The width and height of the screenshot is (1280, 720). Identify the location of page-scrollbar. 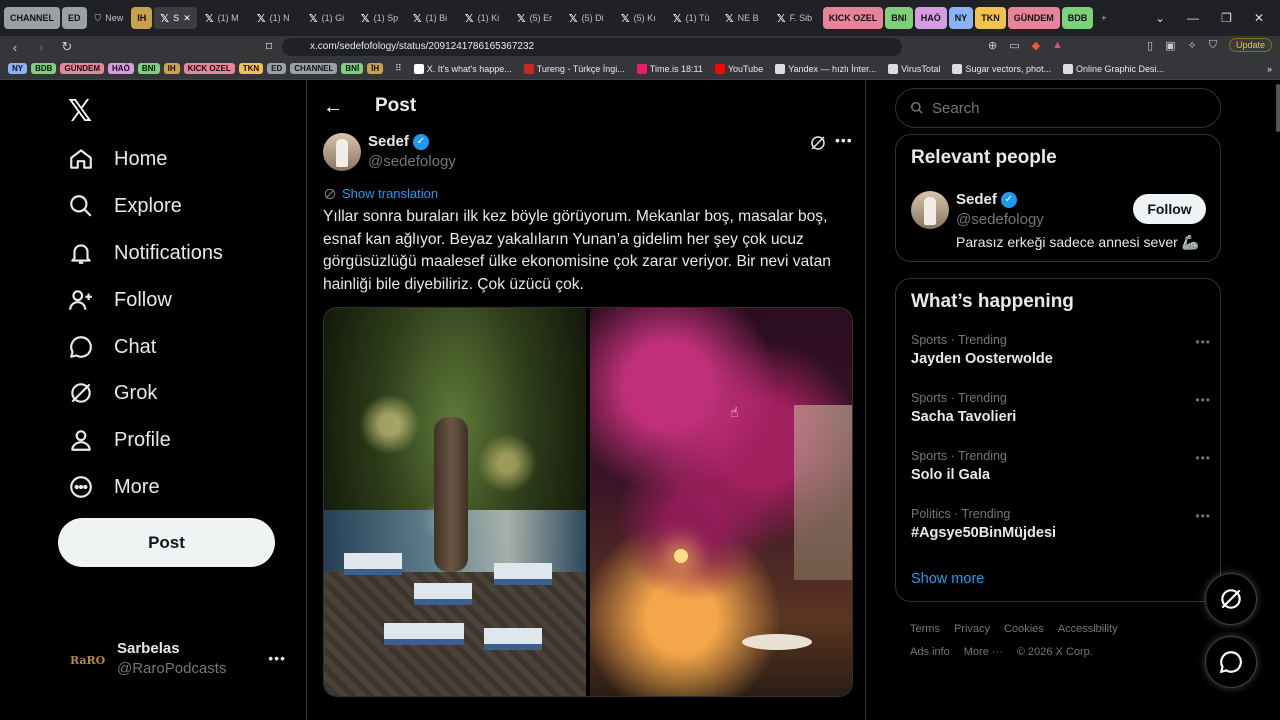
(1278, 108).